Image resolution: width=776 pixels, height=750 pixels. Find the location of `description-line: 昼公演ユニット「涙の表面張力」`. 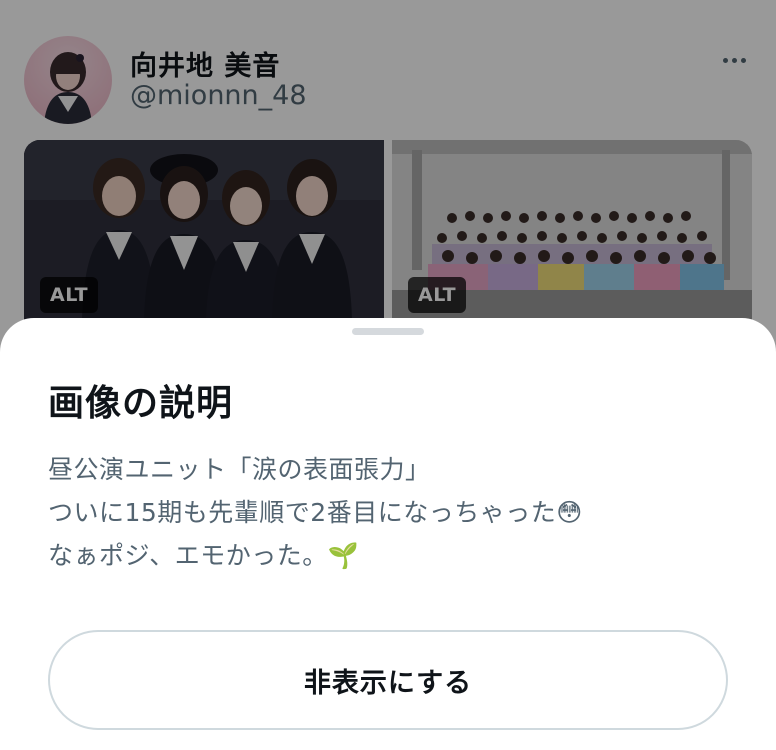

description-line: 昼公演ユニット「涙の表面張力」 is located at coordinates (239, 469).